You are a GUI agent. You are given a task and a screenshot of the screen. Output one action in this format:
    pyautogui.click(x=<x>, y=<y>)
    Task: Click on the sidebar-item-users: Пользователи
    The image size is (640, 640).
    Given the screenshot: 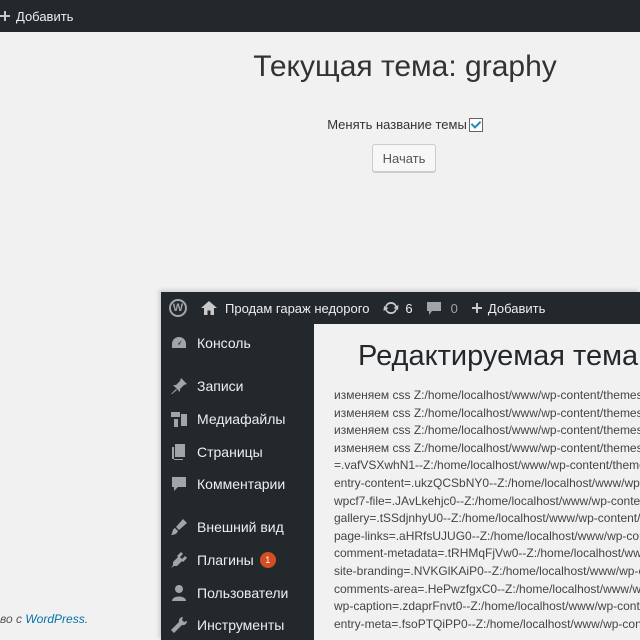 What is the action you would take?
    pyautogui.click(x=237, y=593)
    